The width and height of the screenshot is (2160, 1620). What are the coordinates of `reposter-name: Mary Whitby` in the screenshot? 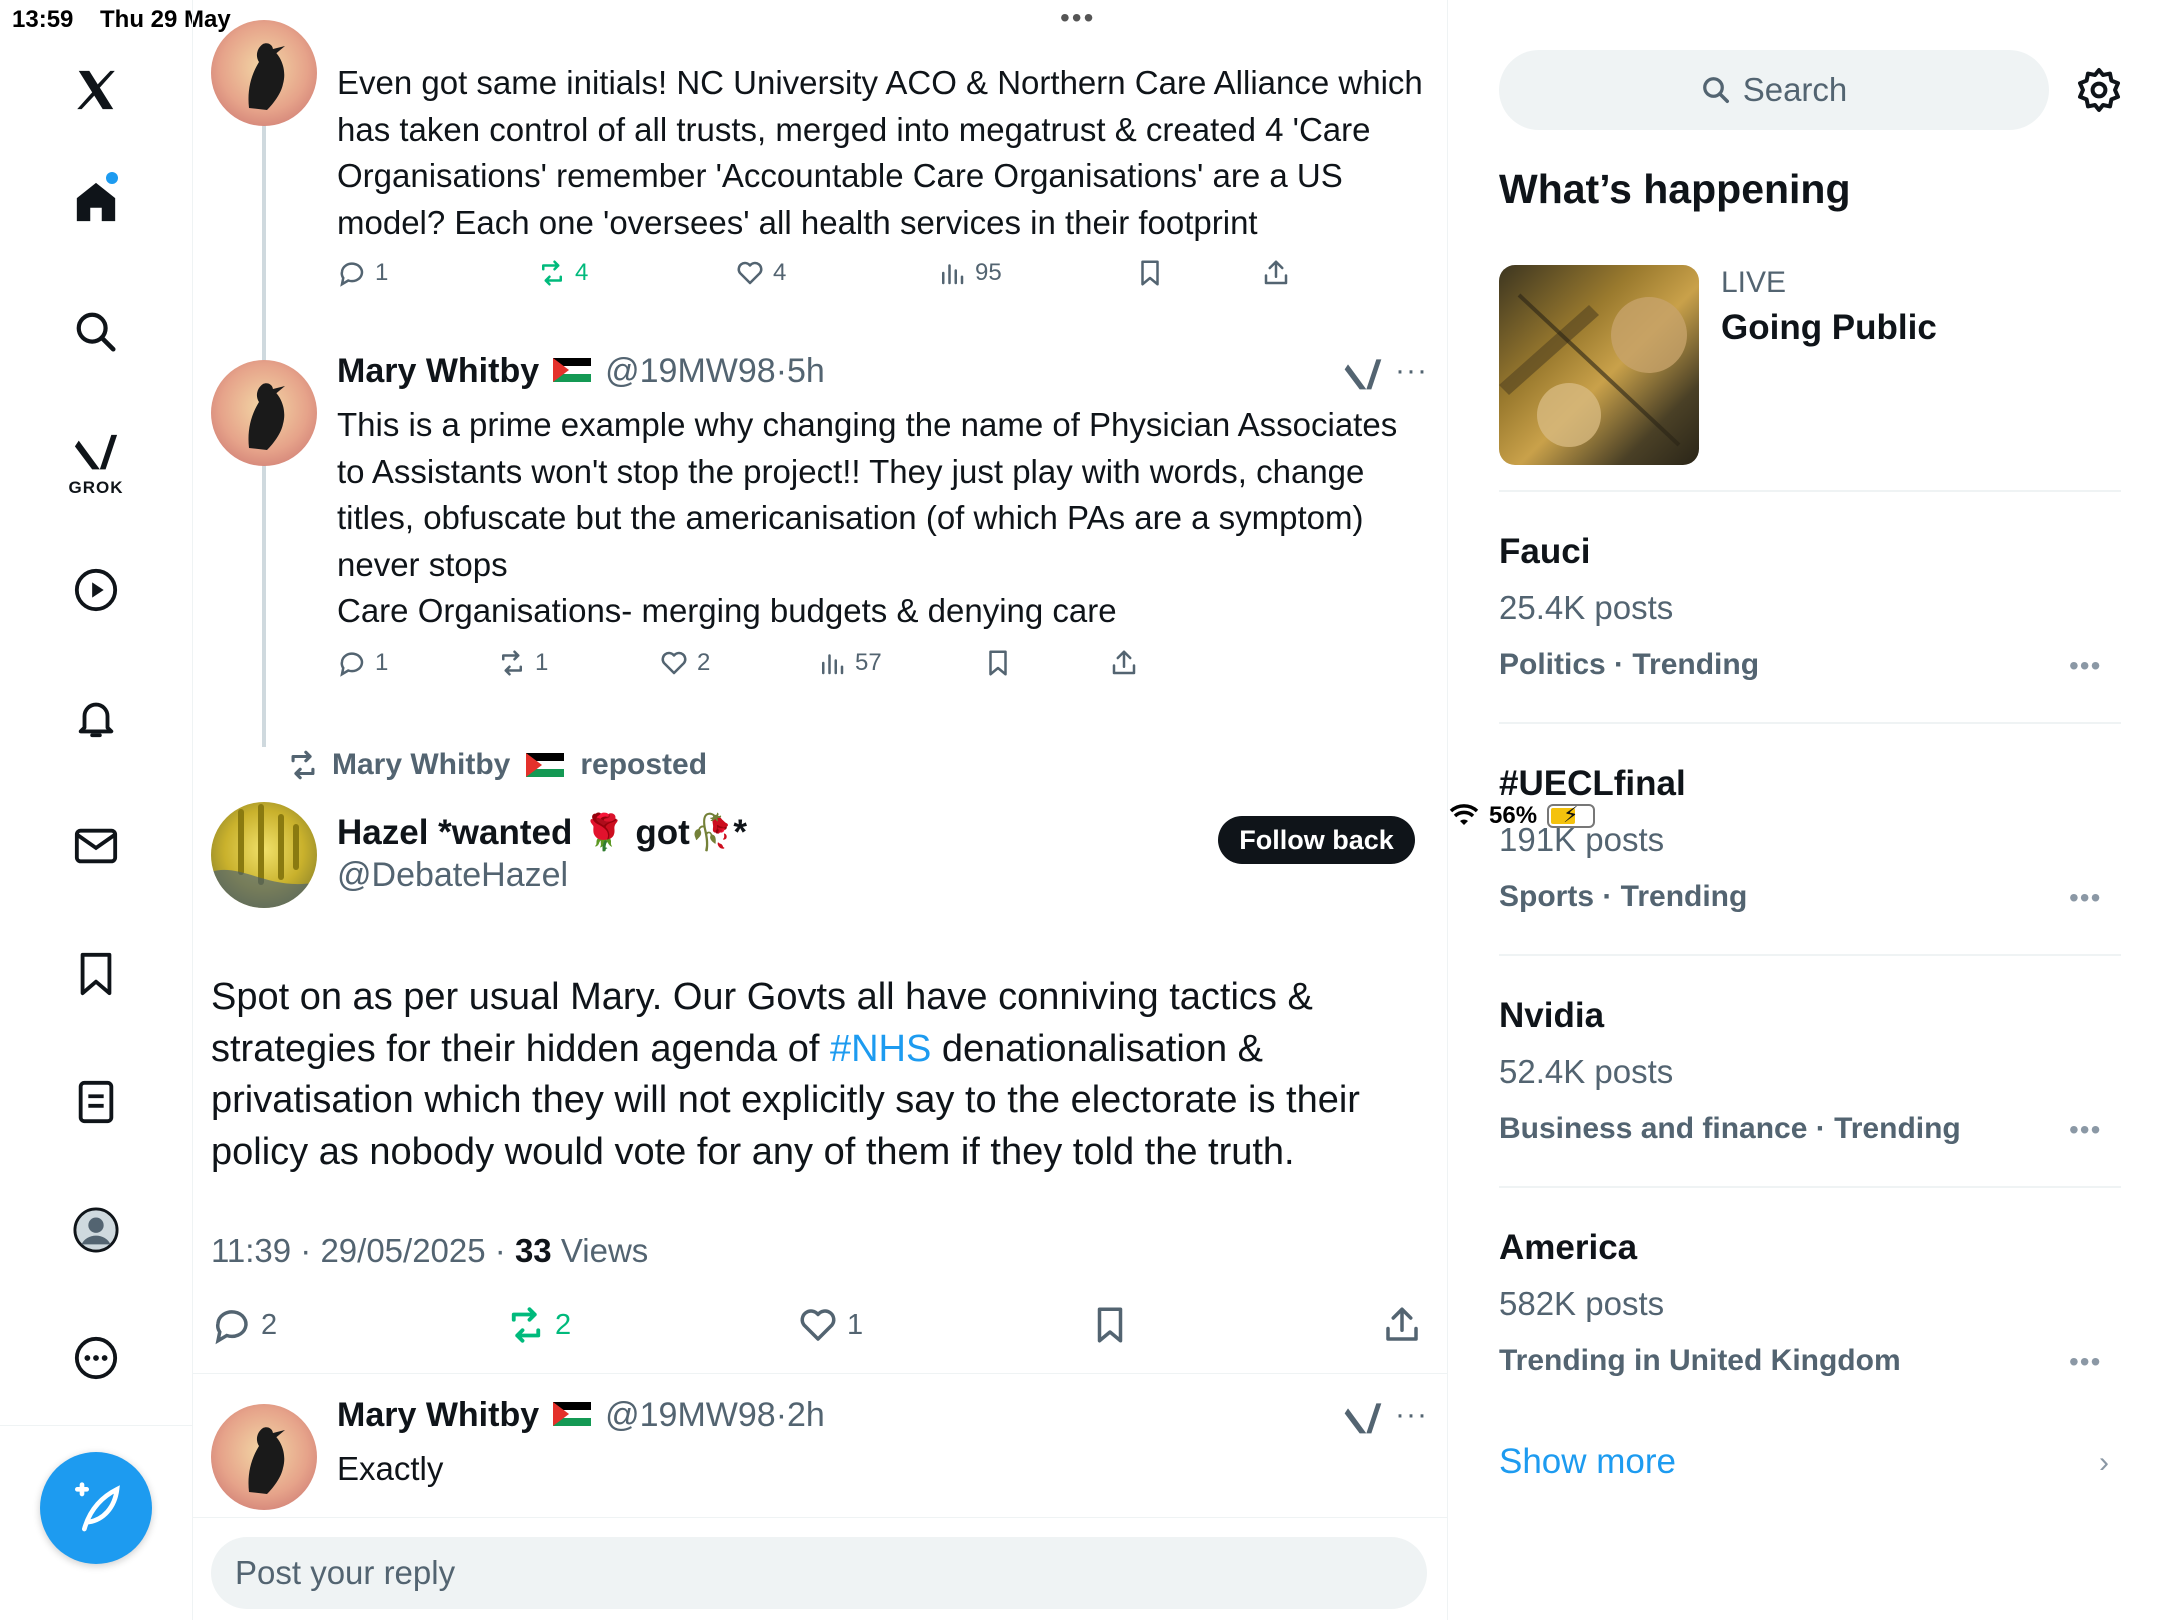 It's located at (421, 765).